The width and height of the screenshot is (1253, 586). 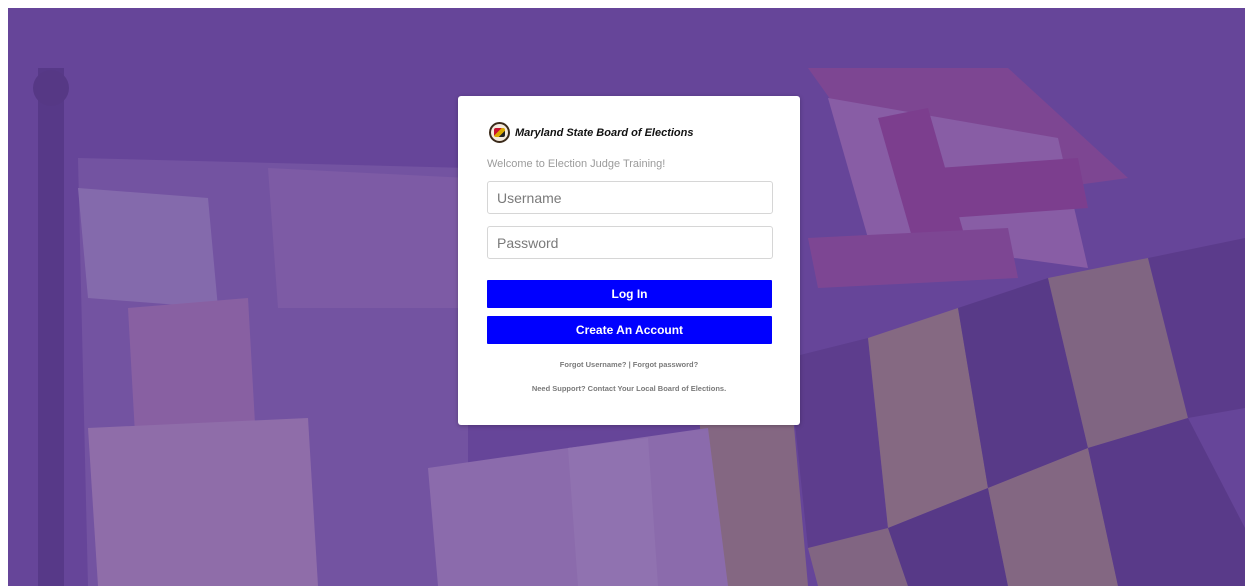 I want to click on forgot-password-link: Forgot password?, so click(x=665, y=364).